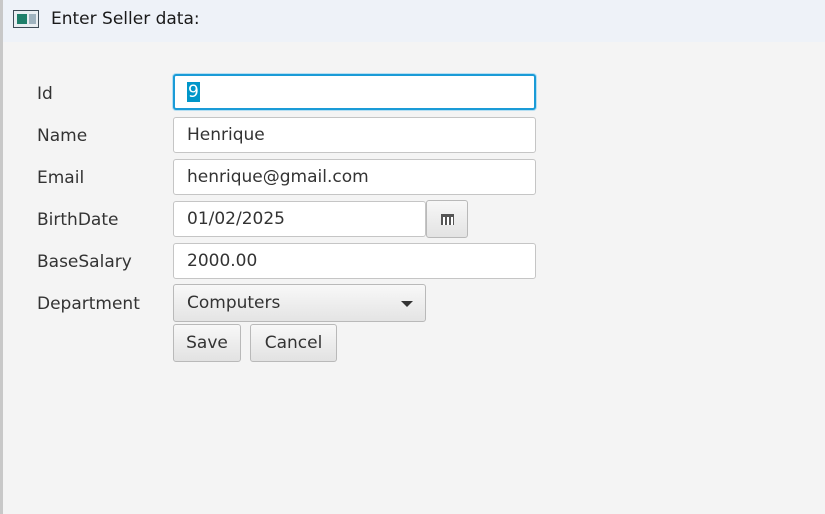  Describe the element at coordinates (293, 343) in the screenshot. I see `cancel-button: Cancel` at that location.